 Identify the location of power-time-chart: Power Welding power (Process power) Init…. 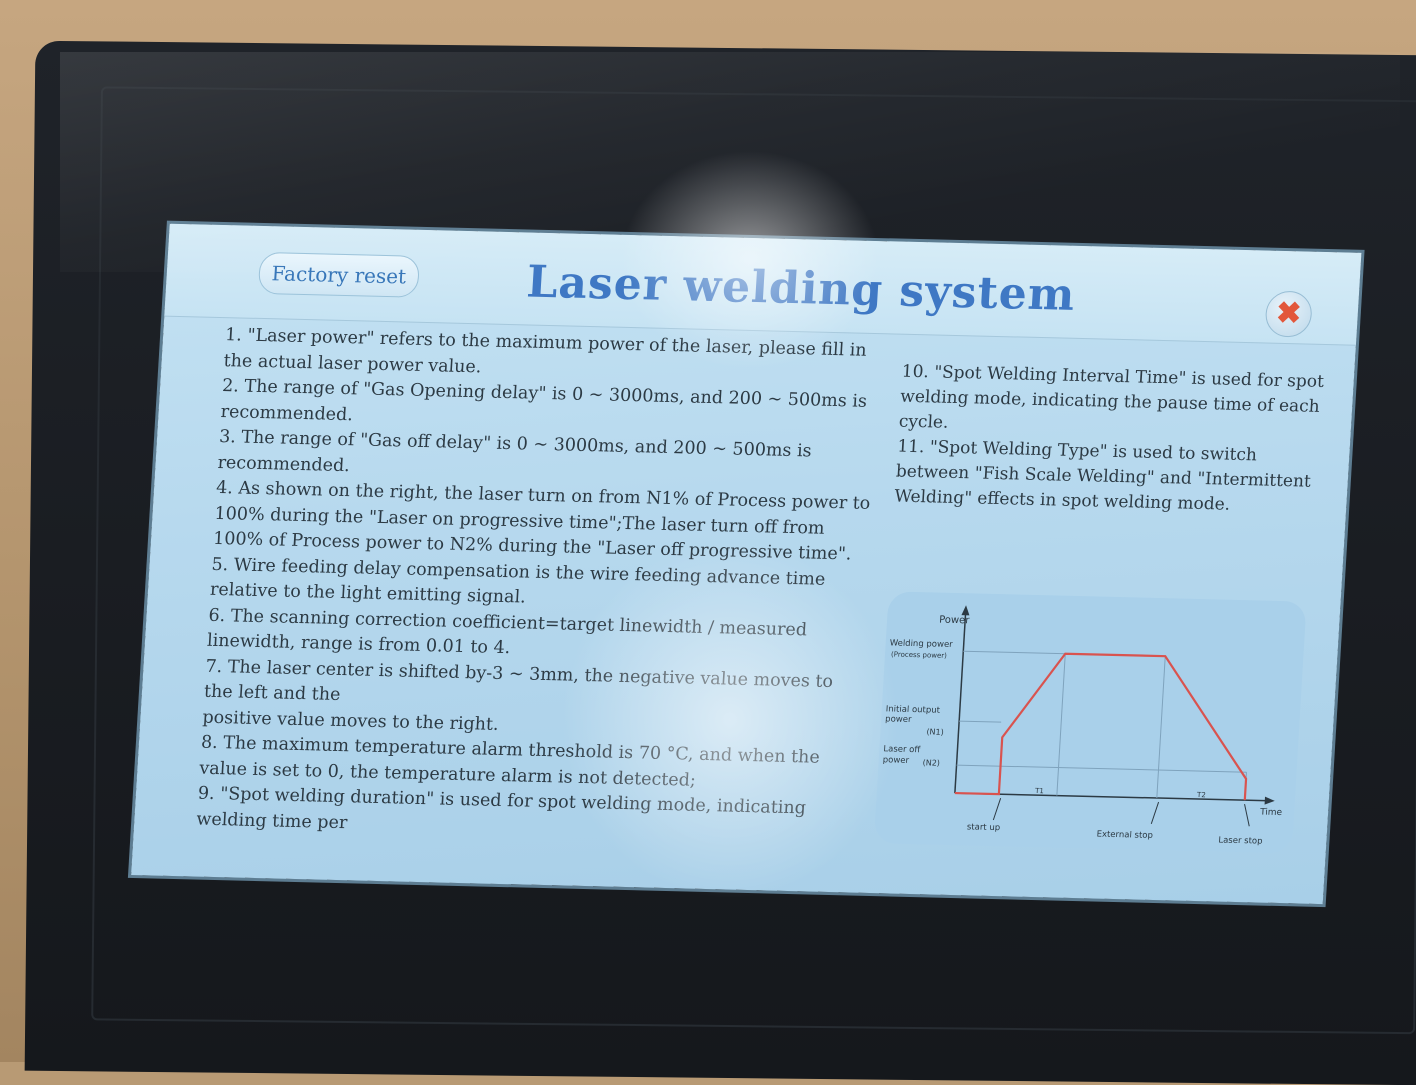
(1090, 722).